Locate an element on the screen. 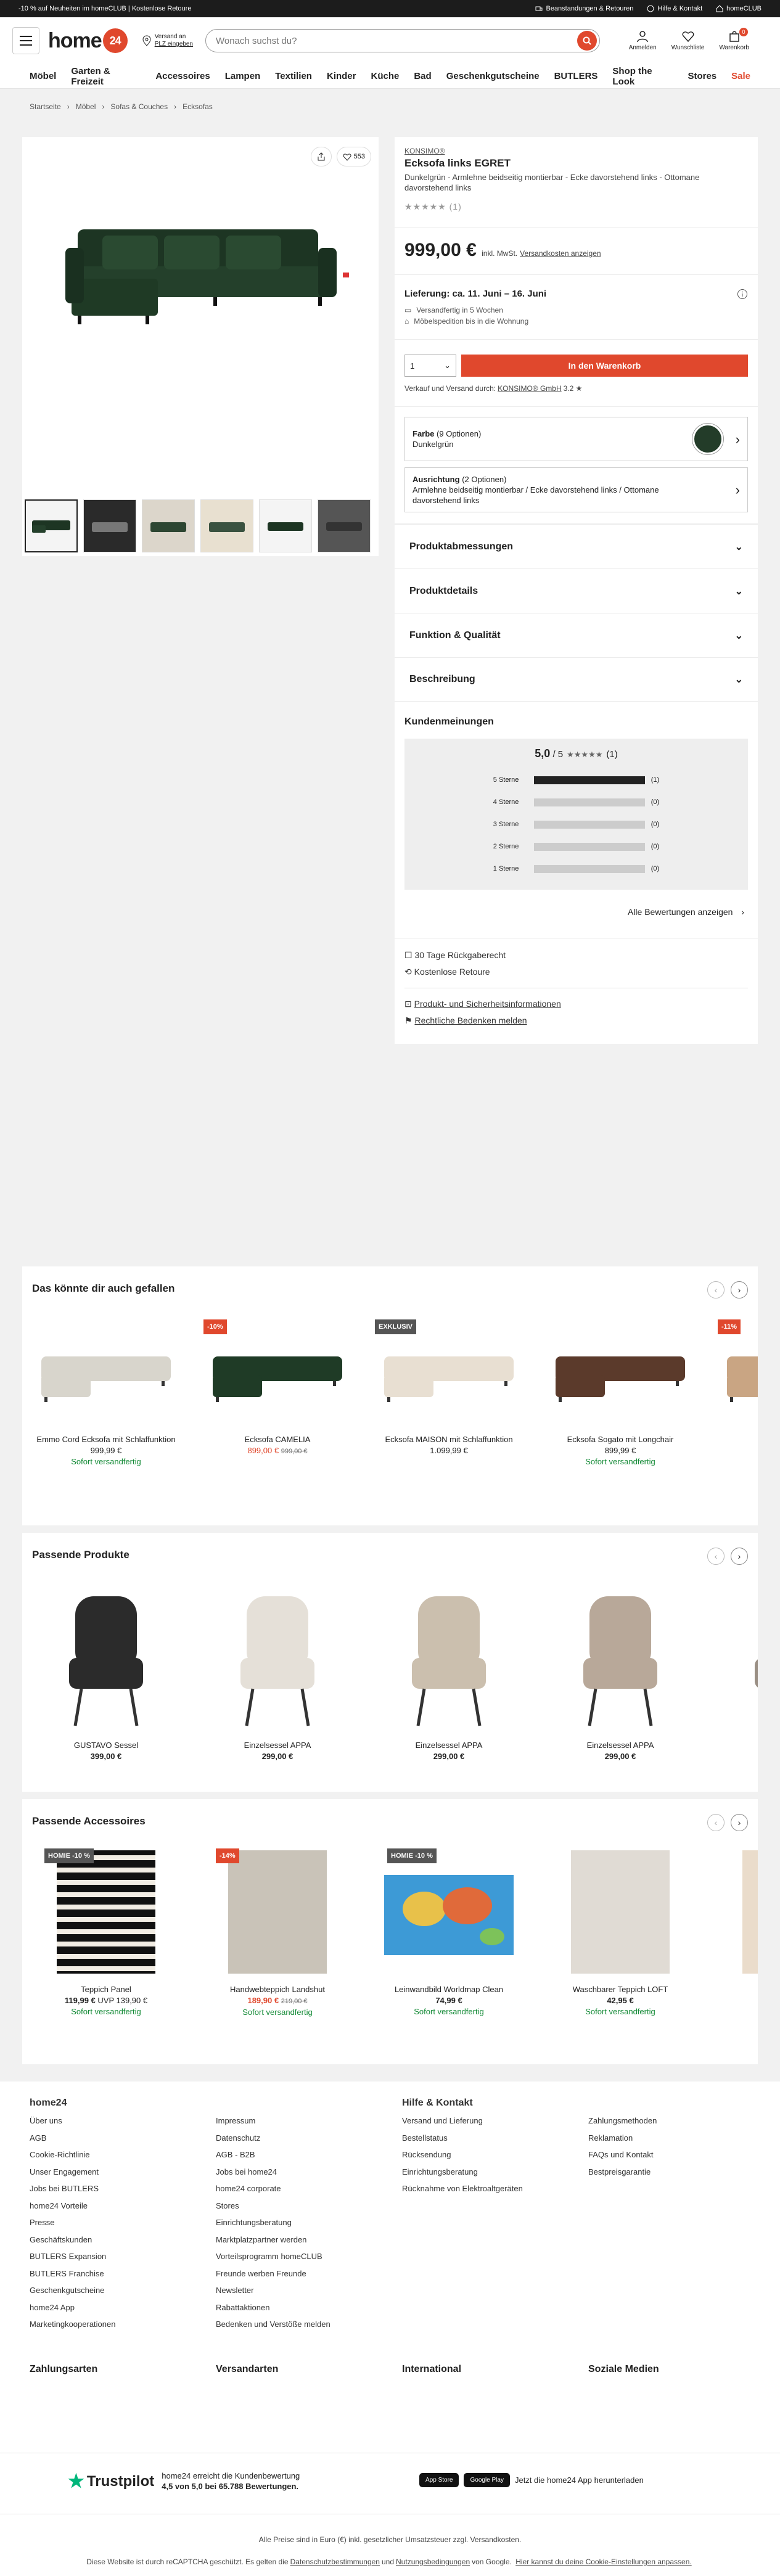  footer-link: home24 Vorteile is located at coordinates (123, 2206).